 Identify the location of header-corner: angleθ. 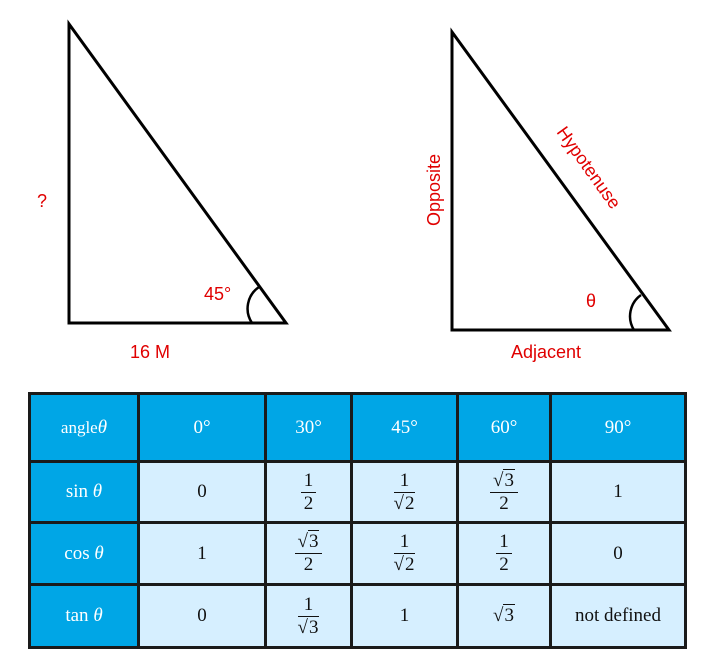
(84, 427).